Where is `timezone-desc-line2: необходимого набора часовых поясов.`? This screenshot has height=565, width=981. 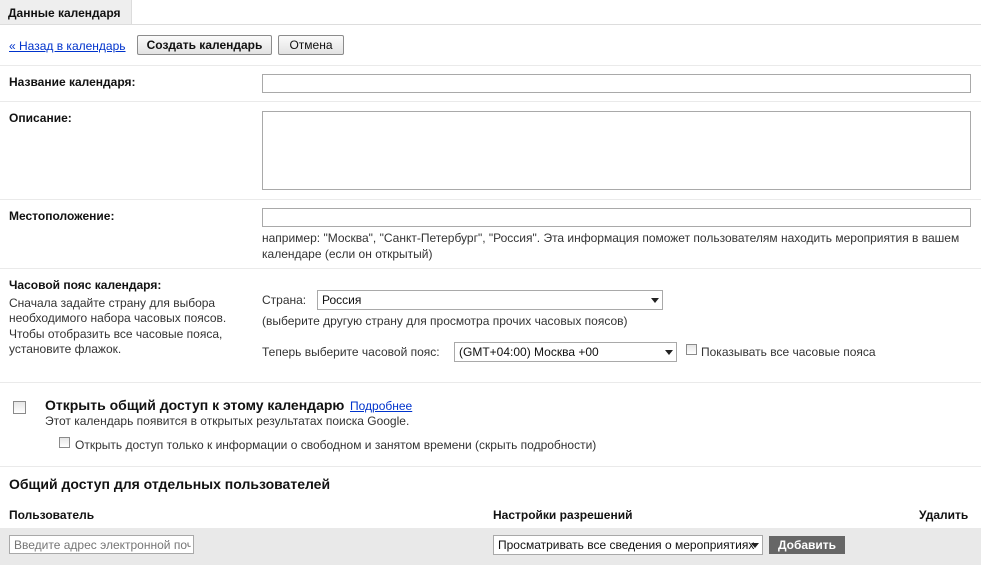
timezone-desc-line2: необходимого набора часовых поясов. is located at coordinates (118, 318).